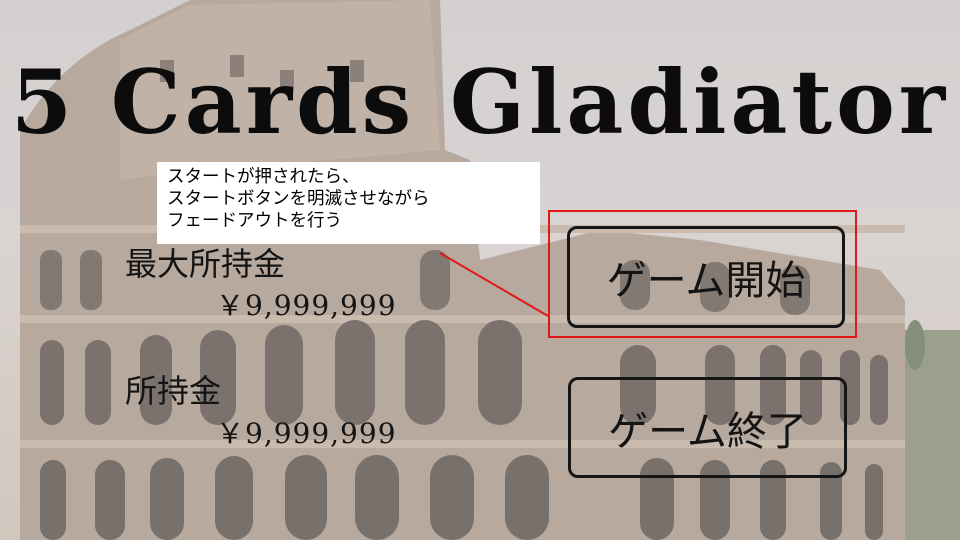  Describe the element at coordinates (306, 305) in the screenshot. I see `max-money-value: ￥9,999,999` at that location.